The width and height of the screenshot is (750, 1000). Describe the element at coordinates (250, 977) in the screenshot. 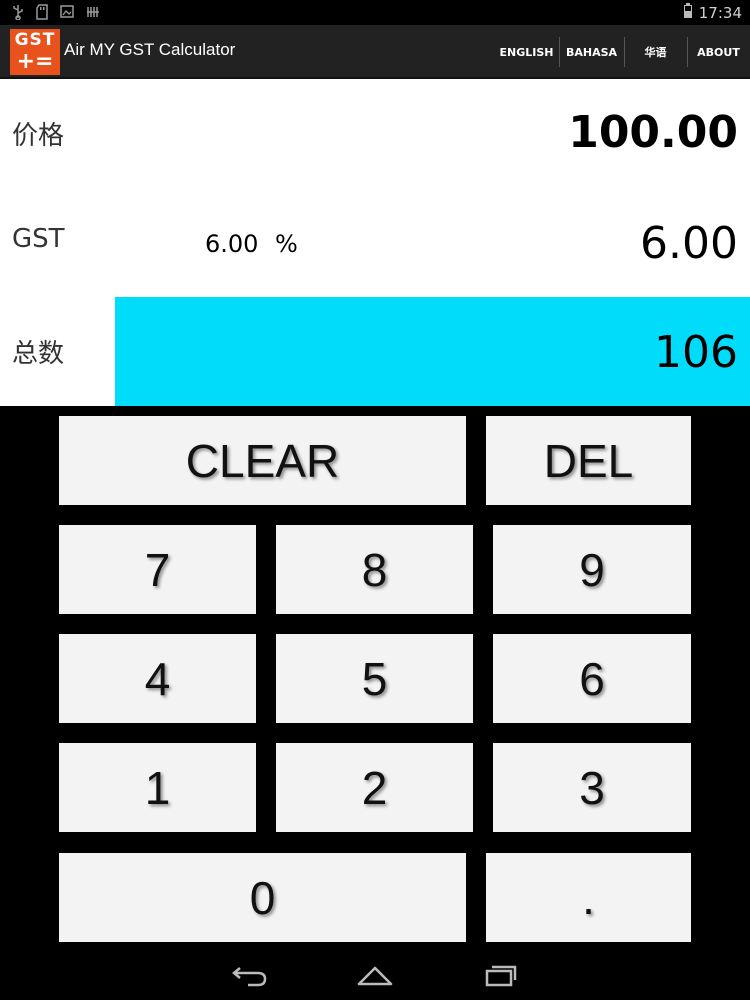

I see `back-icon` at that location.